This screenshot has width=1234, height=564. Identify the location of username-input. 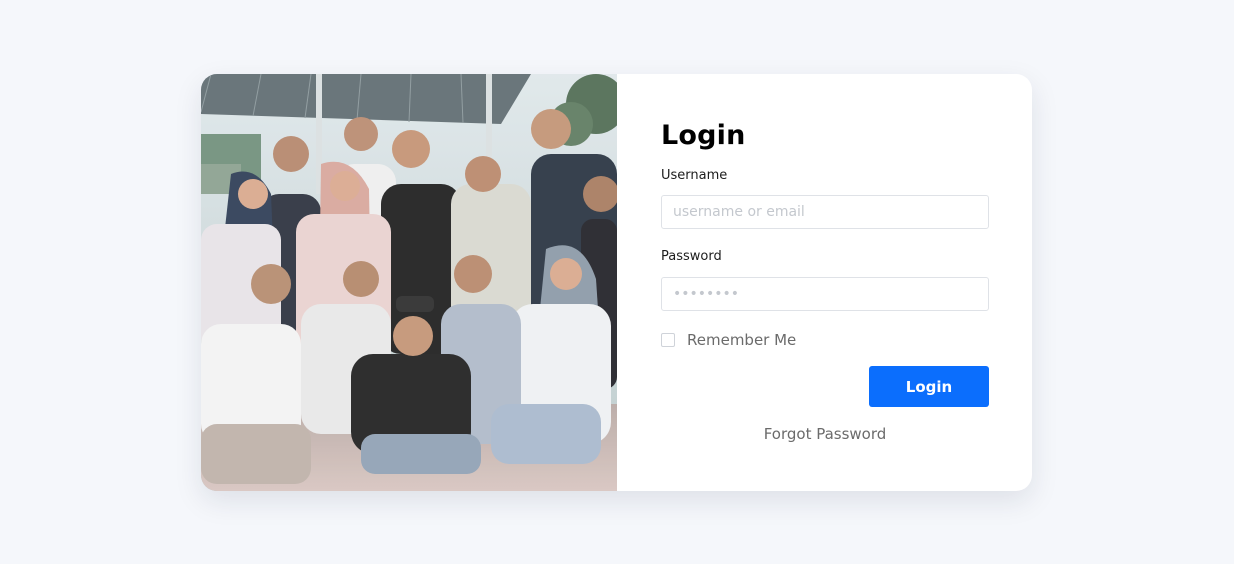
(825, 212).